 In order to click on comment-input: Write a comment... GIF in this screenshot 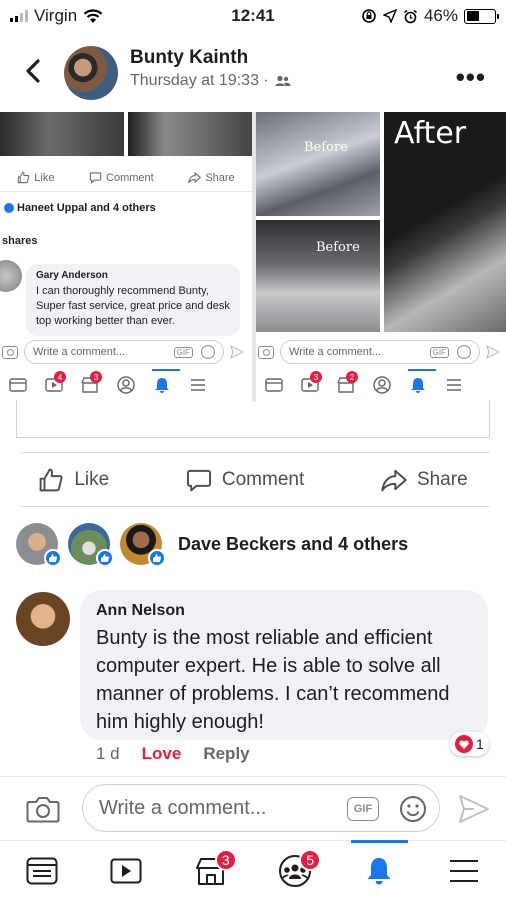, I will do `click(261, 808)`.